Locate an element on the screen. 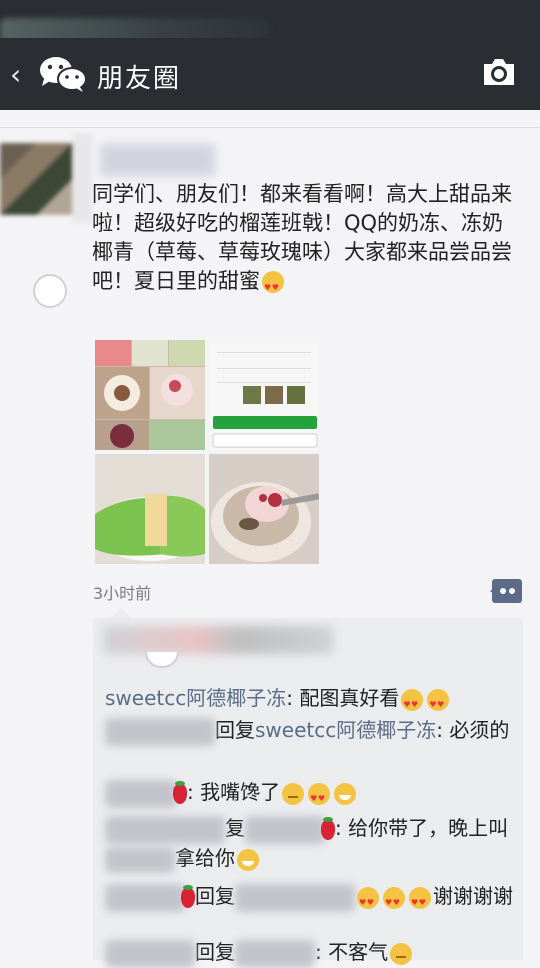 The height and width of the screenshot is (968, 540). comment-text: 不客气 is located at coordinates (358, 952).